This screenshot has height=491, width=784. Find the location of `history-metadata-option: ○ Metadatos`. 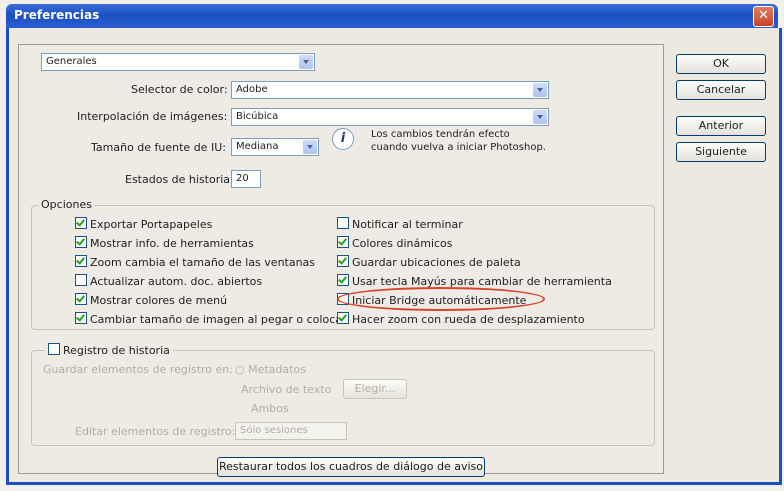

history-metadata-option: ○ Metadatos is located at coordinates (270, 369).